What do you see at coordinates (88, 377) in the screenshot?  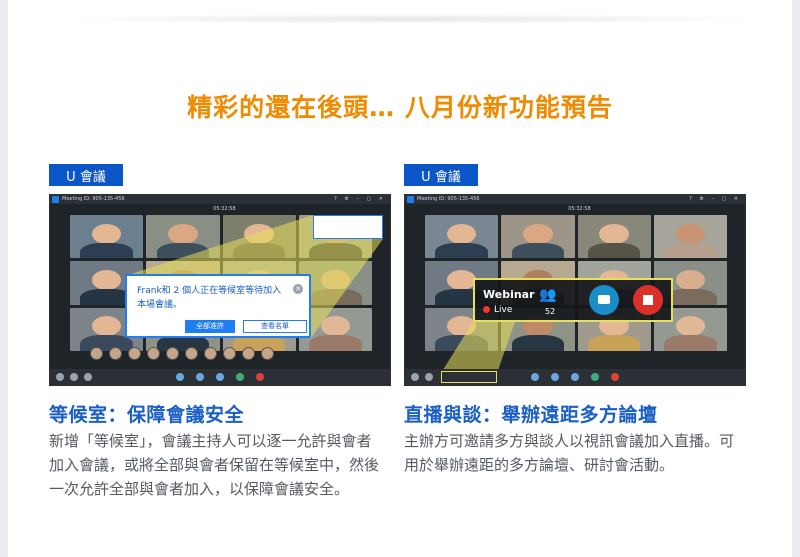 I see `speaker-icon` at bounding box center [88, 377].